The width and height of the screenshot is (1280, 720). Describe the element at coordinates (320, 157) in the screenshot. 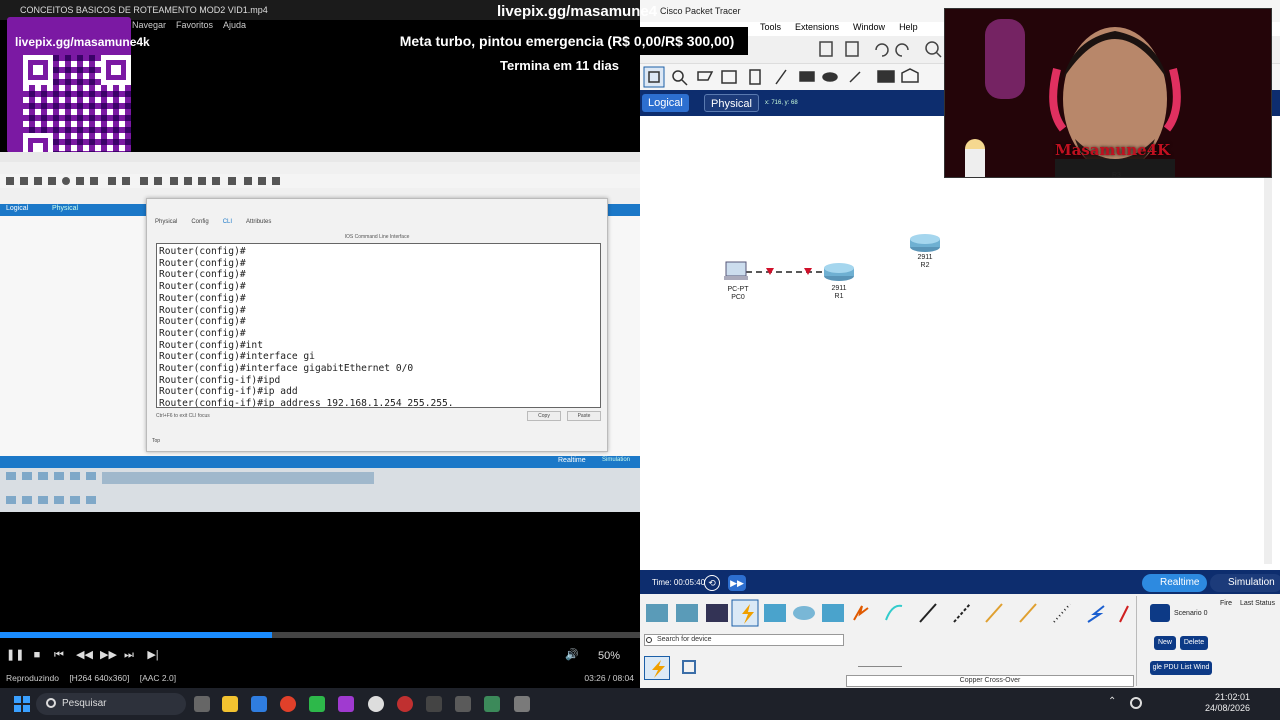

I see `video-titlebar` at that location.